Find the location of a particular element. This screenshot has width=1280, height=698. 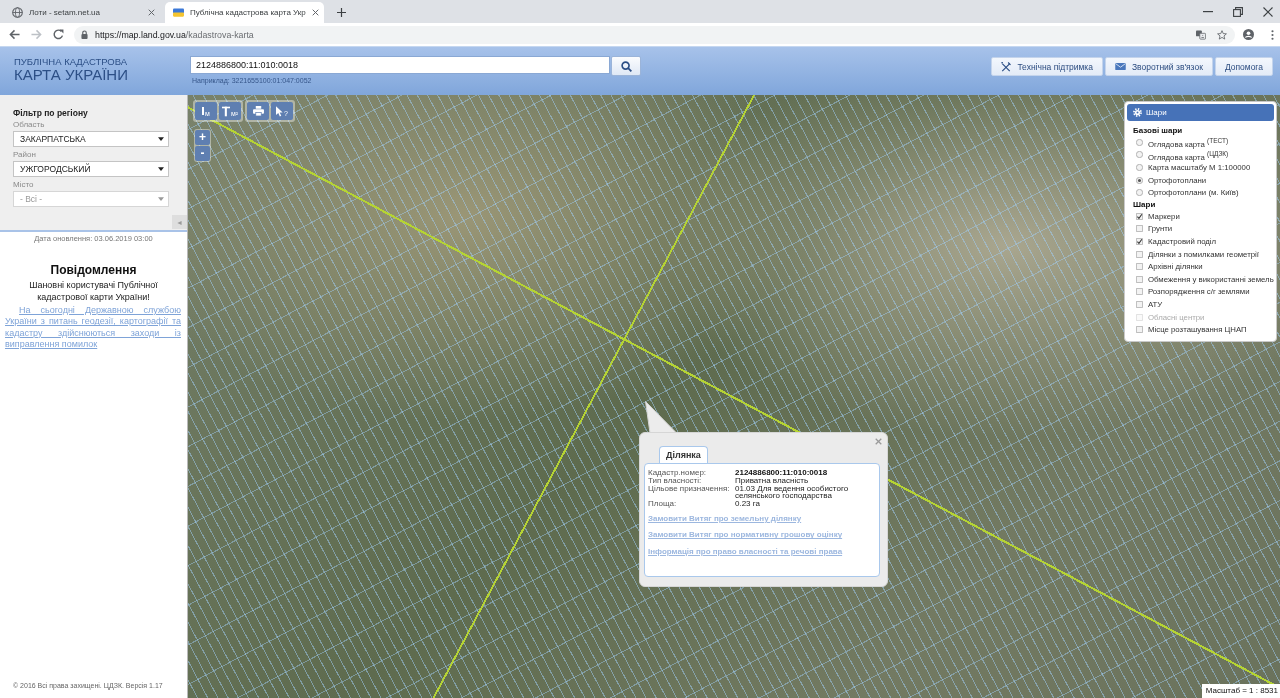

section-title: Базові шари is located at coordinates (1158, 130).